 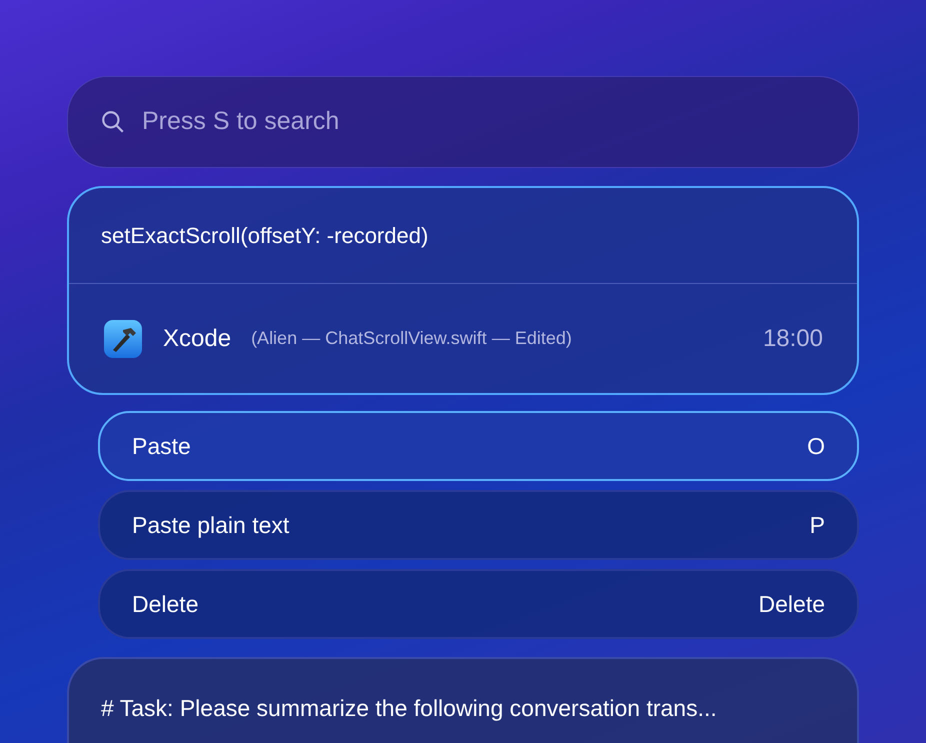 I want to click on window-title: (Alien — ChatScrollView.swift — Edited), so click(x=412, y=338).